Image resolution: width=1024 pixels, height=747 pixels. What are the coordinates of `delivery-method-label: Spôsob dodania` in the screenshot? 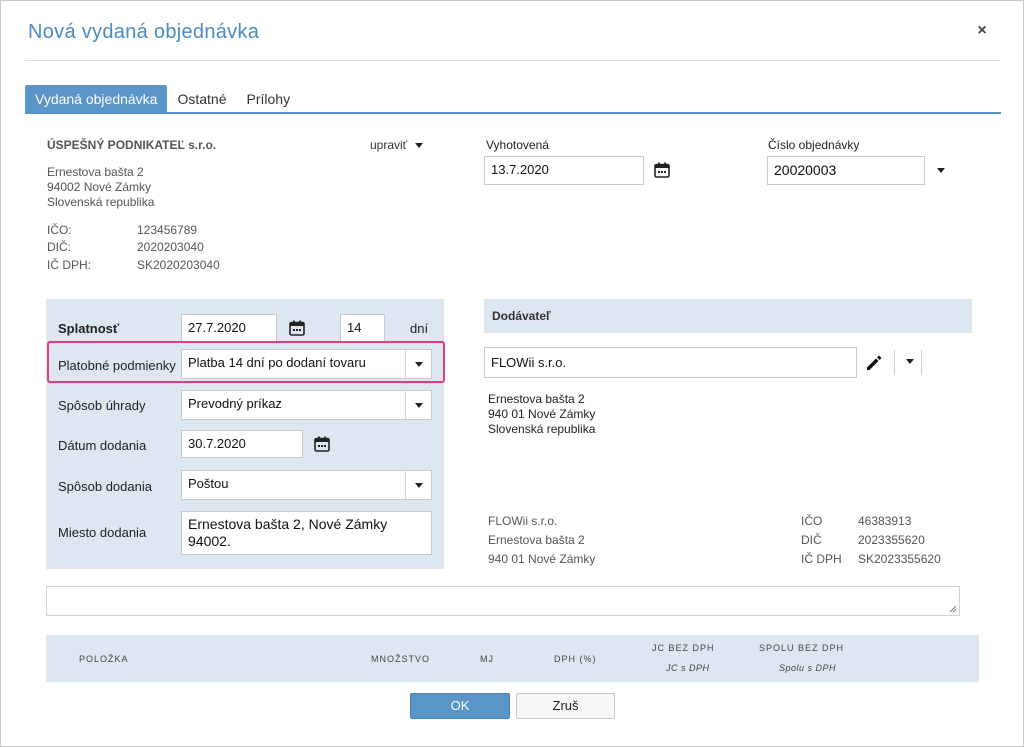 It's located at (105, 486).